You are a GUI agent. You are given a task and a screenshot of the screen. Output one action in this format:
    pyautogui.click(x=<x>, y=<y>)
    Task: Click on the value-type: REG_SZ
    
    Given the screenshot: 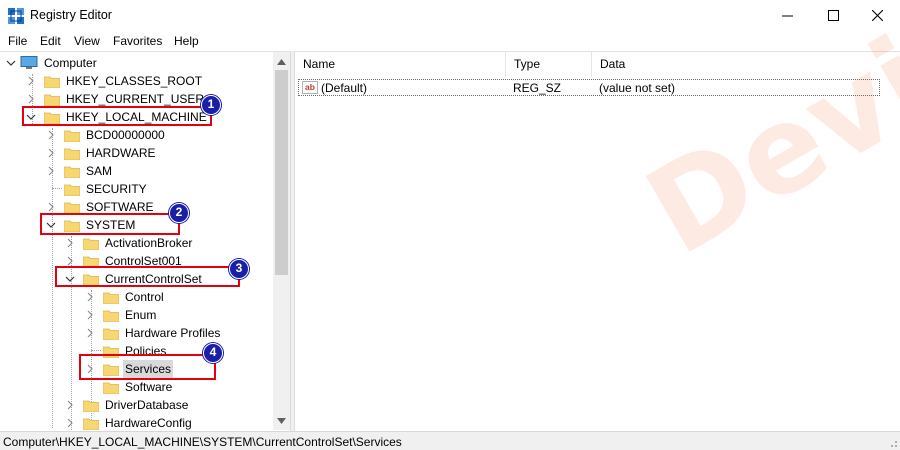 What is the action you would take?
    pyautogui.click(x=537, y=88)
    